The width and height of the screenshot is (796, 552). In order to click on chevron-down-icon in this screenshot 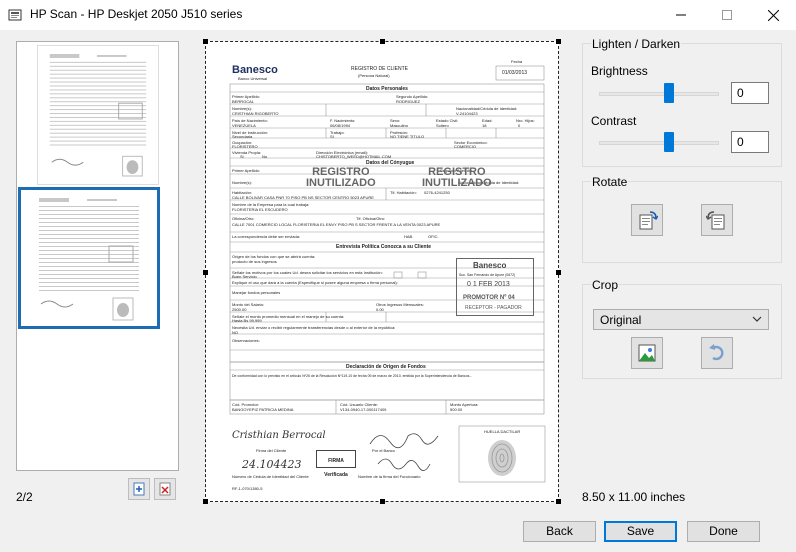, I will do `click(757, 319)`.